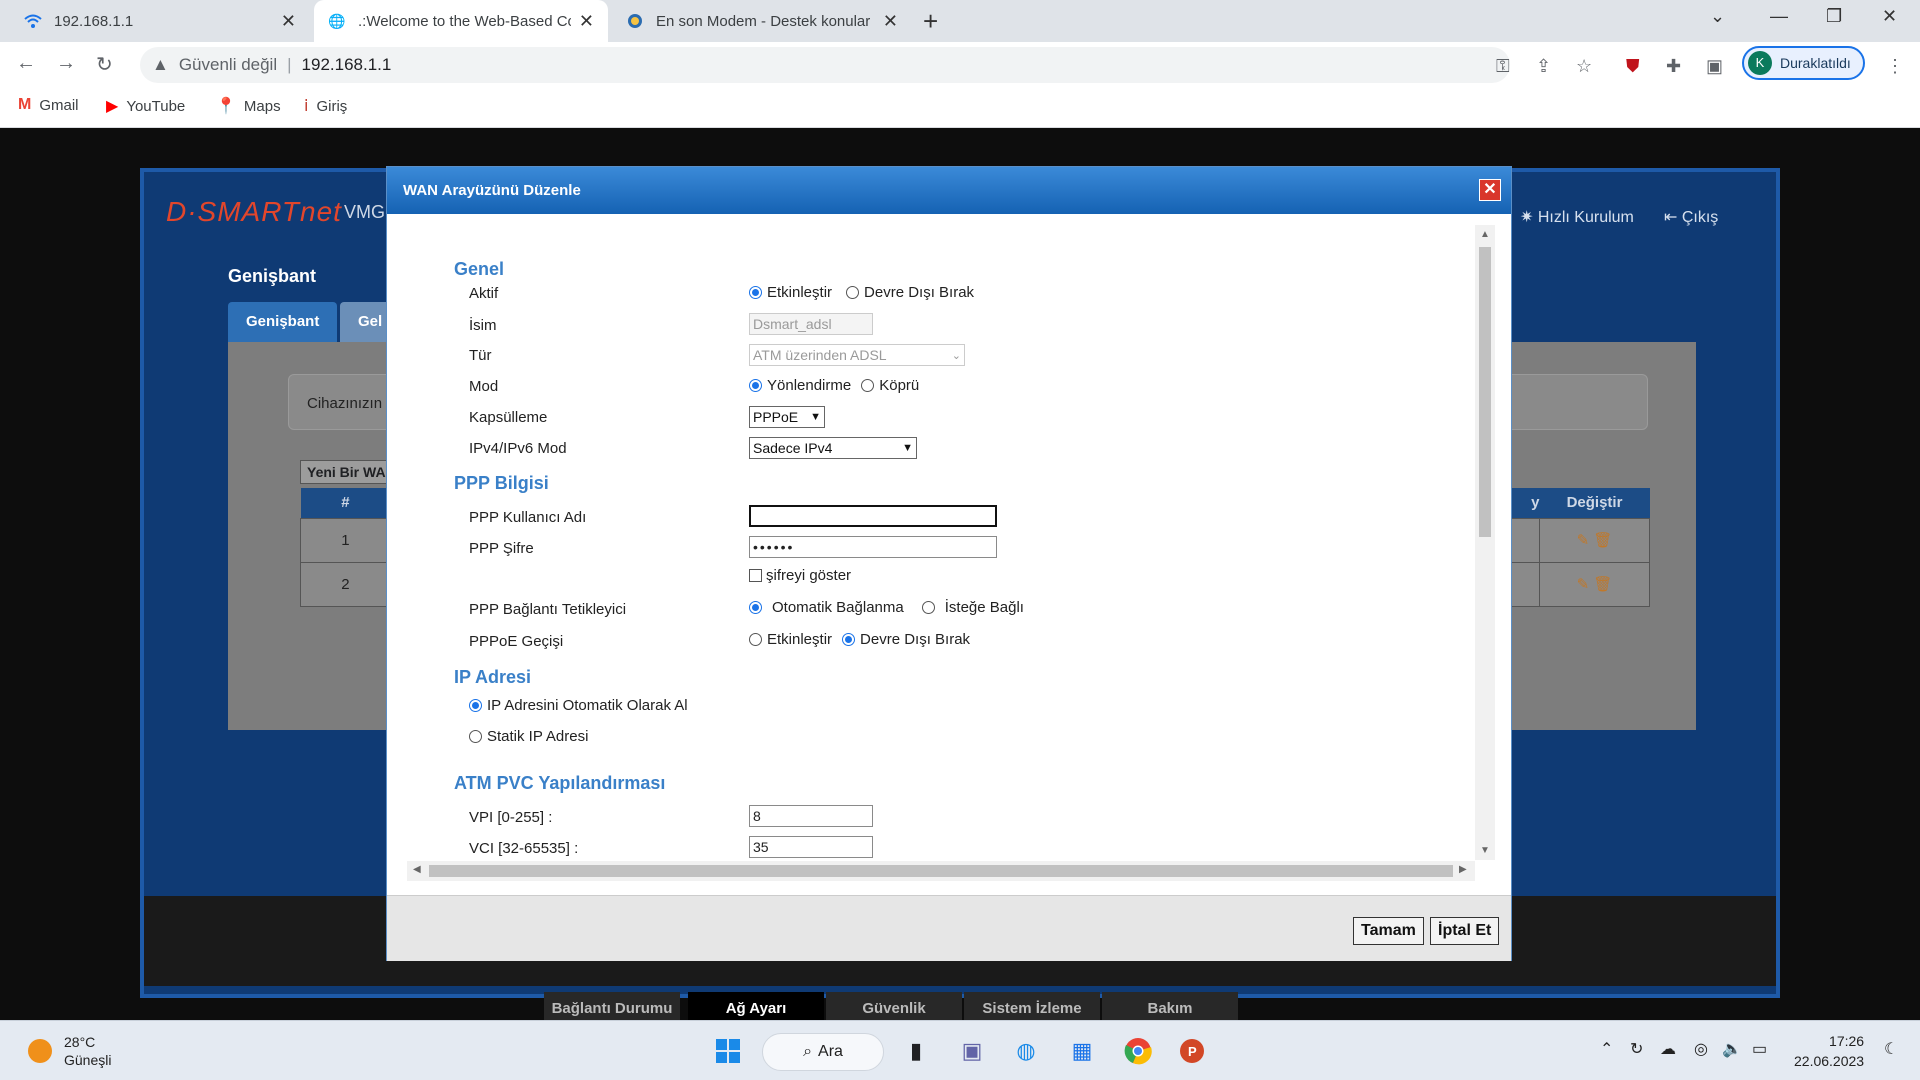  Describe the element at coordinates (833, 448) in the screenshot. I see `ip-mode-select: Sadece IPv4 ▼` at that location.